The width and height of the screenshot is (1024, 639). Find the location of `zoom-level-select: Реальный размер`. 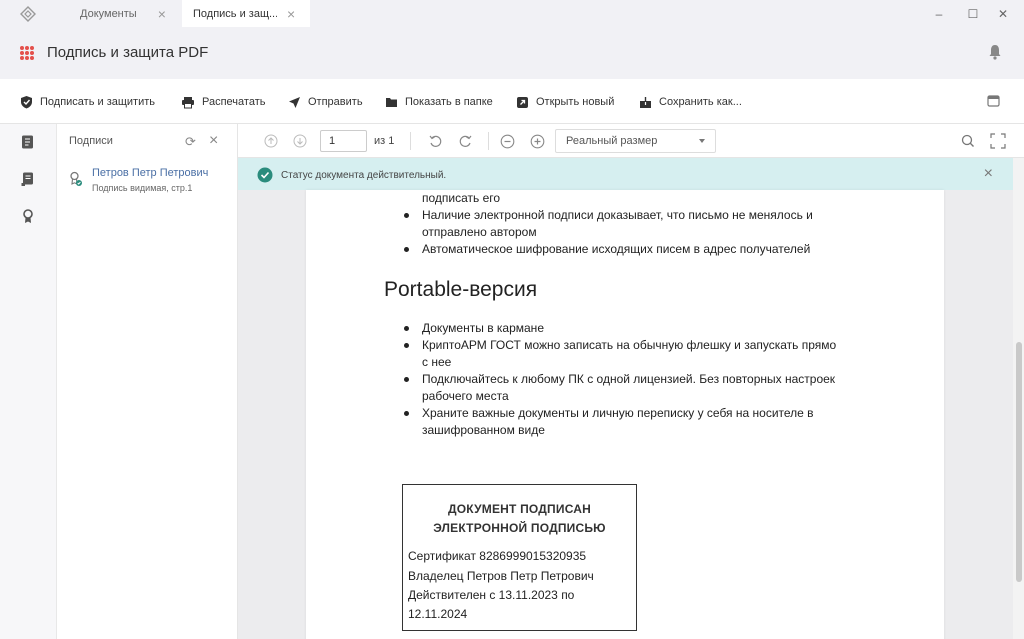

zoom-level-select: Реальный размер is located at coordinates (635, 141).